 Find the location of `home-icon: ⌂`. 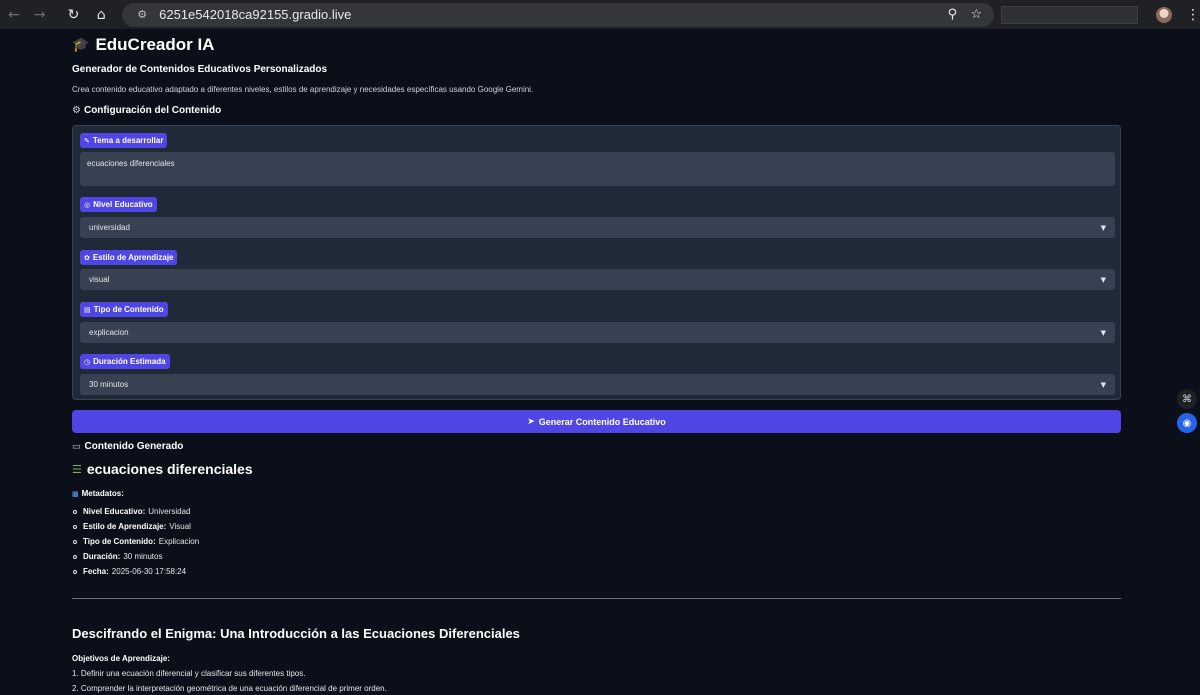

home-icon: ⌂ is located at coordinates (101, 15).